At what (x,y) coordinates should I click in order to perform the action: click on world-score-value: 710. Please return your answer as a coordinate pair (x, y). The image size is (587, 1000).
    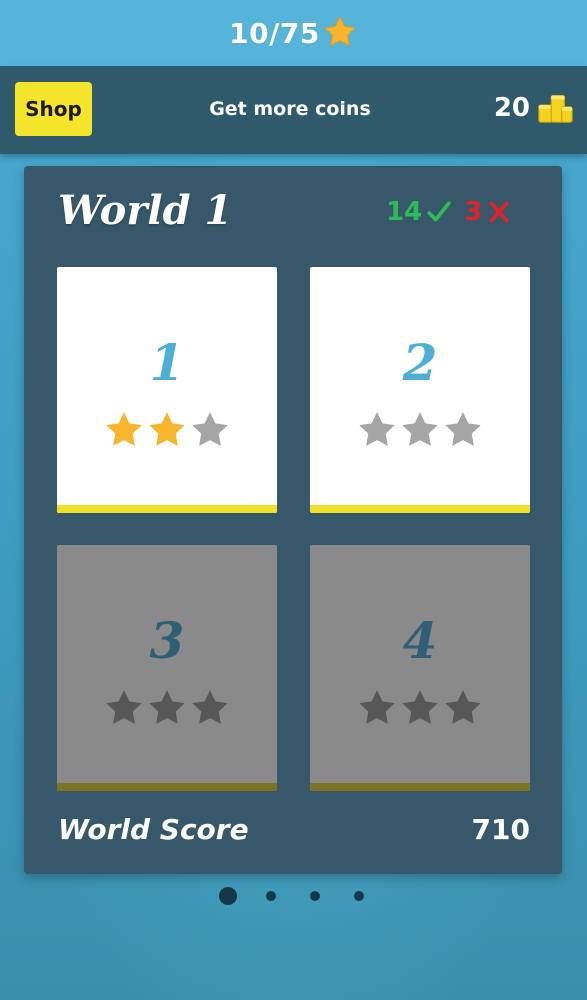
    Looking at the image, I should click on (500, 829).